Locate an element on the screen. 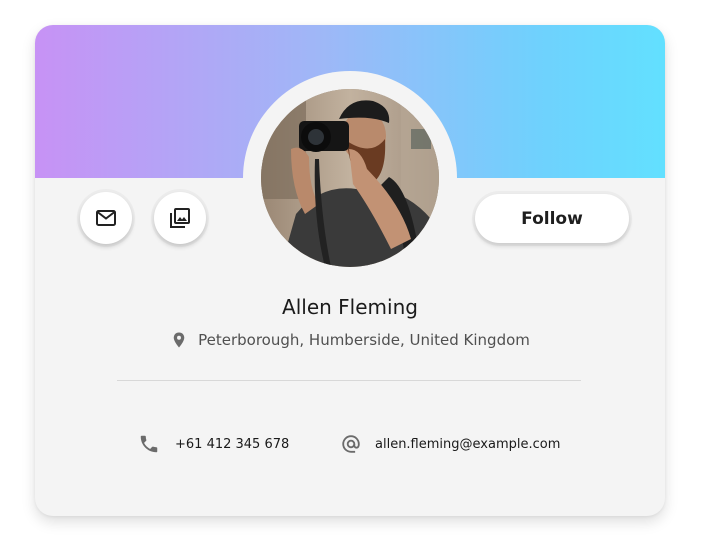 Image resolution: width=704 pixels, height=554 pixels. location-text: Peterborough, Humberside, United Kingdom is located at coordinates (364, 340).